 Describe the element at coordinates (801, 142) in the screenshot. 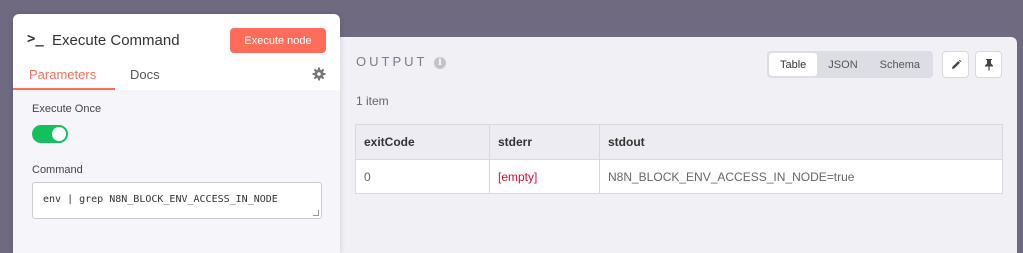

I see `column-header-stdout: stdout` at that location.